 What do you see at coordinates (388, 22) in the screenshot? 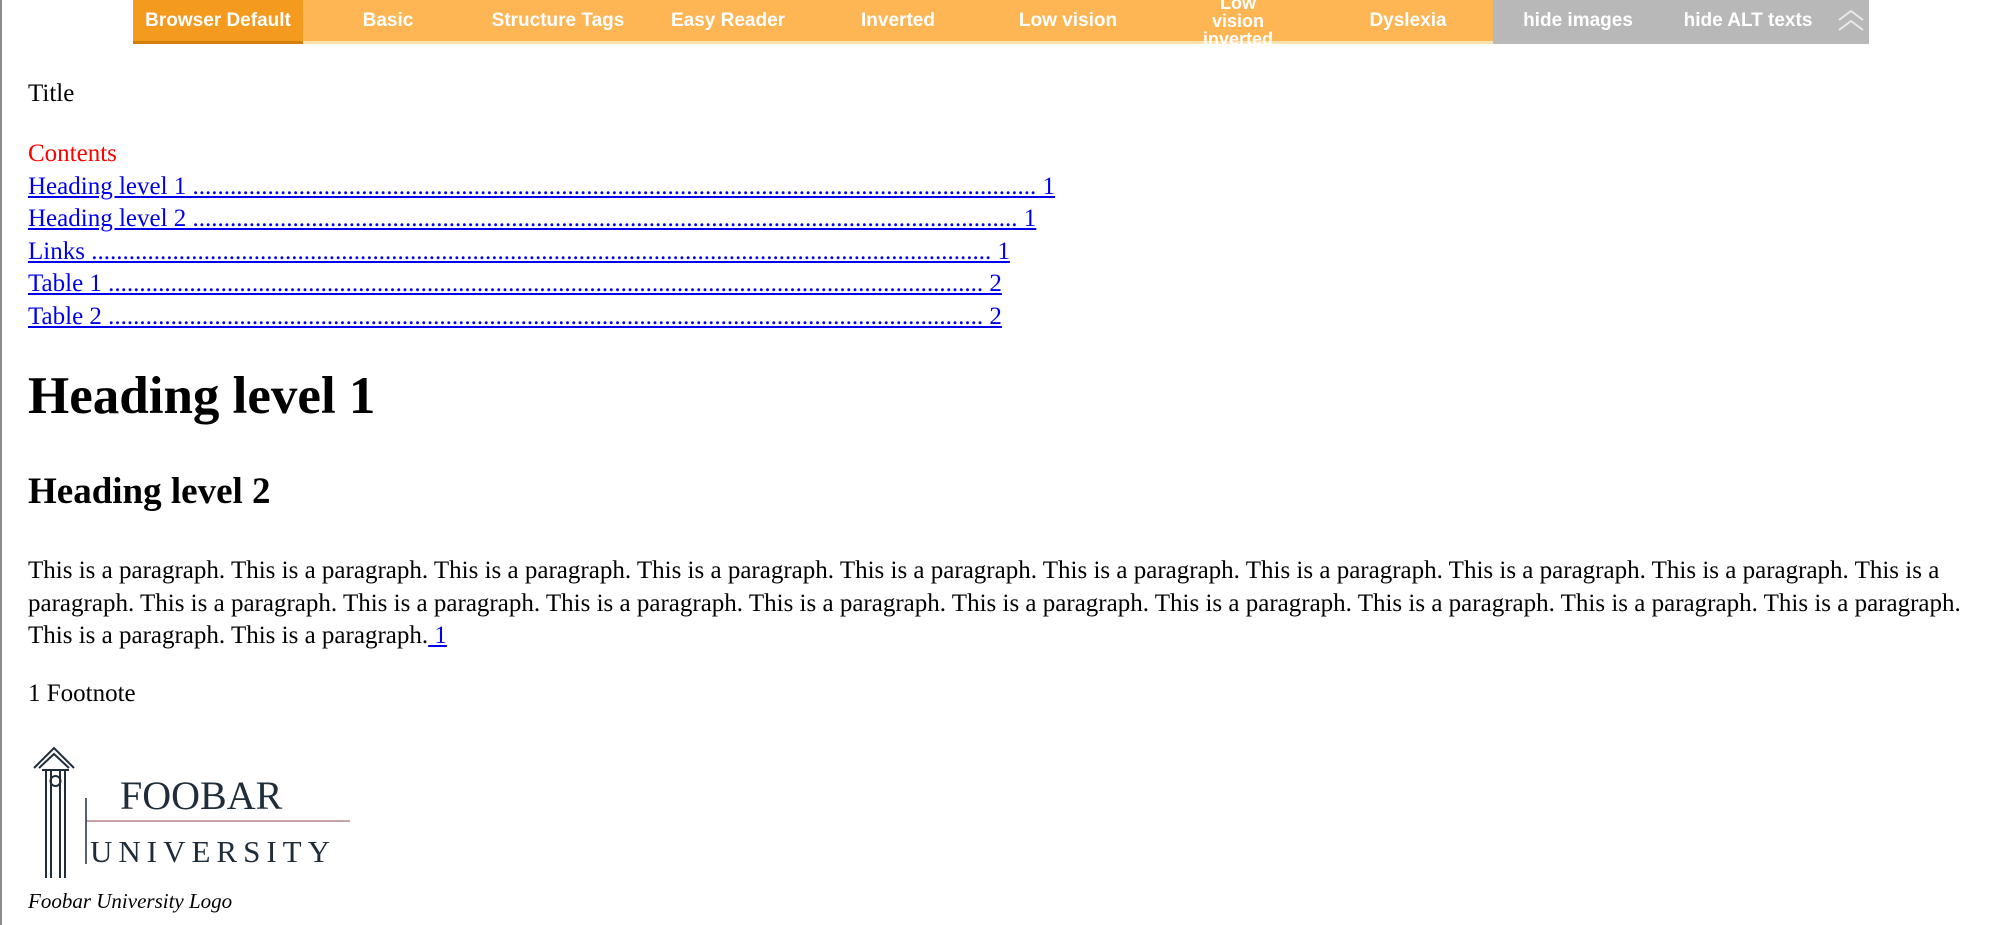
I see `basic-button: Basic` at bounding box center [388, 22].